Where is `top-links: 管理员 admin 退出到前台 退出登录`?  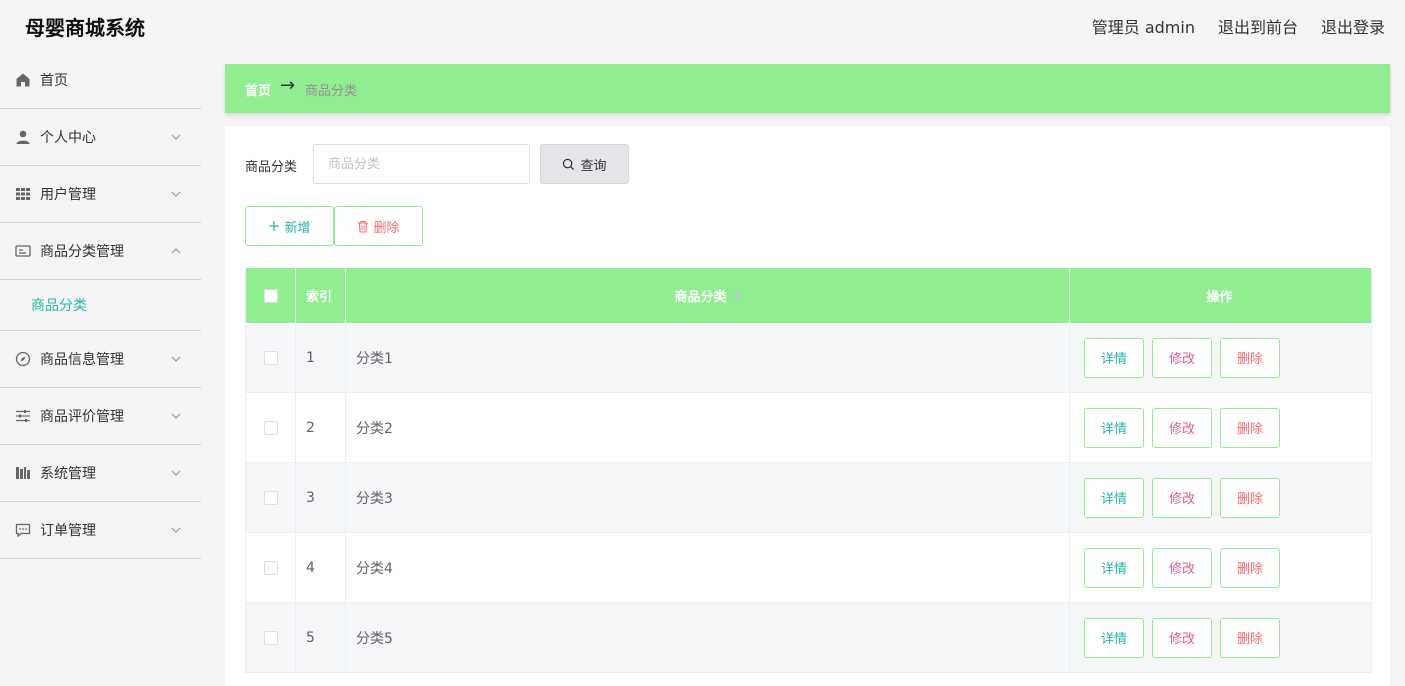 top-links: 管理员 admin 退出到前台 退出登录 is located at coordinates (1238, 26).